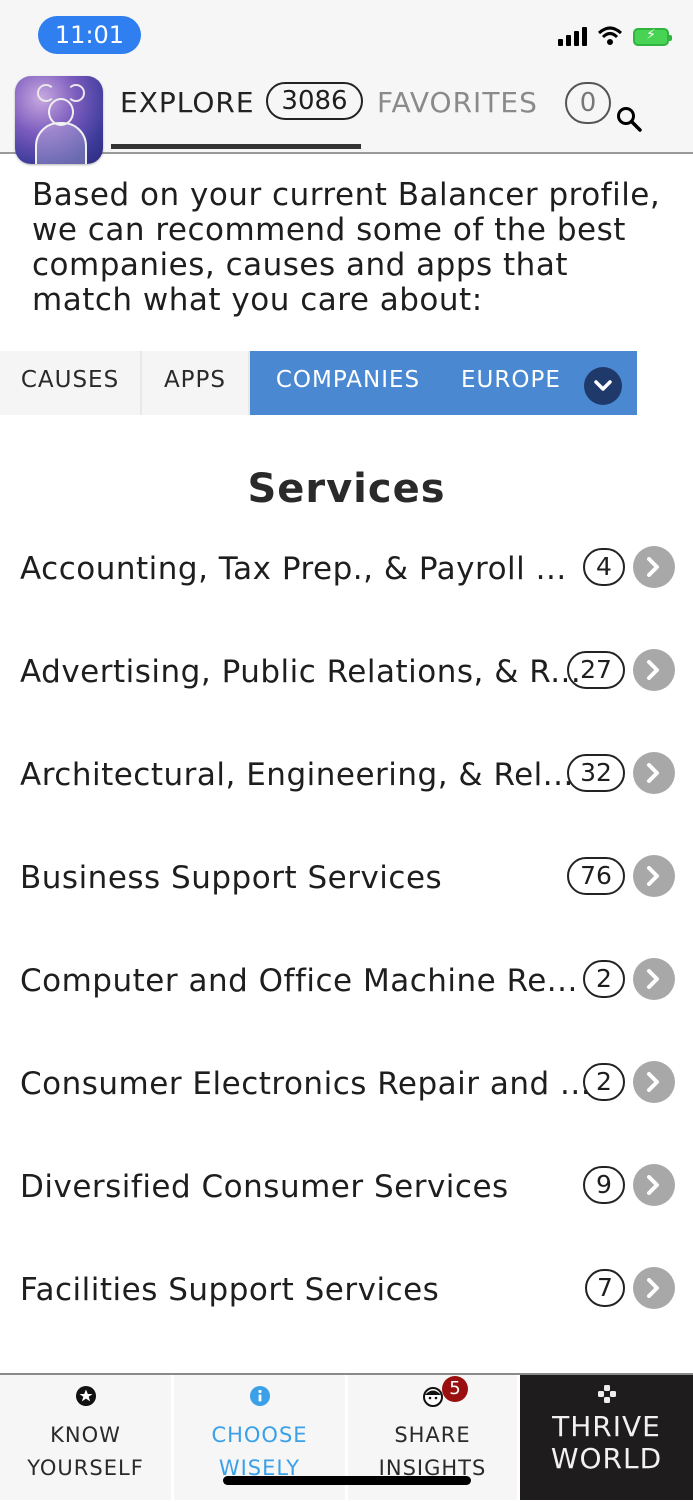  Describe the element at coordinates (606, 1426) in the screenshot. I see `nav-label-line1: THRIVE` at that location.